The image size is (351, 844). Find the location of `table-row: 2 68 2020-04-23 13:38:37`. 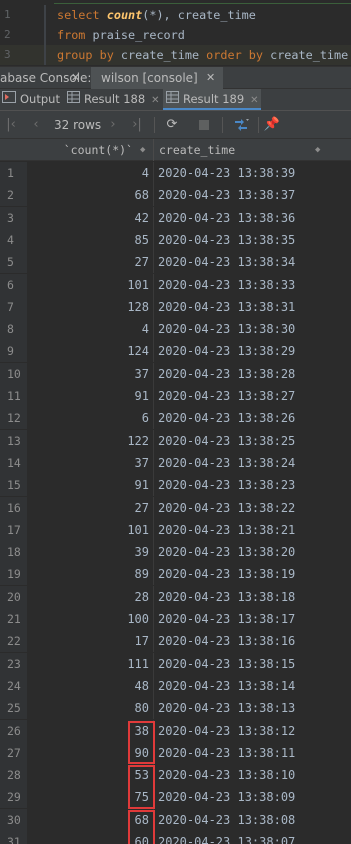

table-row: 2 68 2020-04-23 13:38:37 is located at coordinates (175, 195).